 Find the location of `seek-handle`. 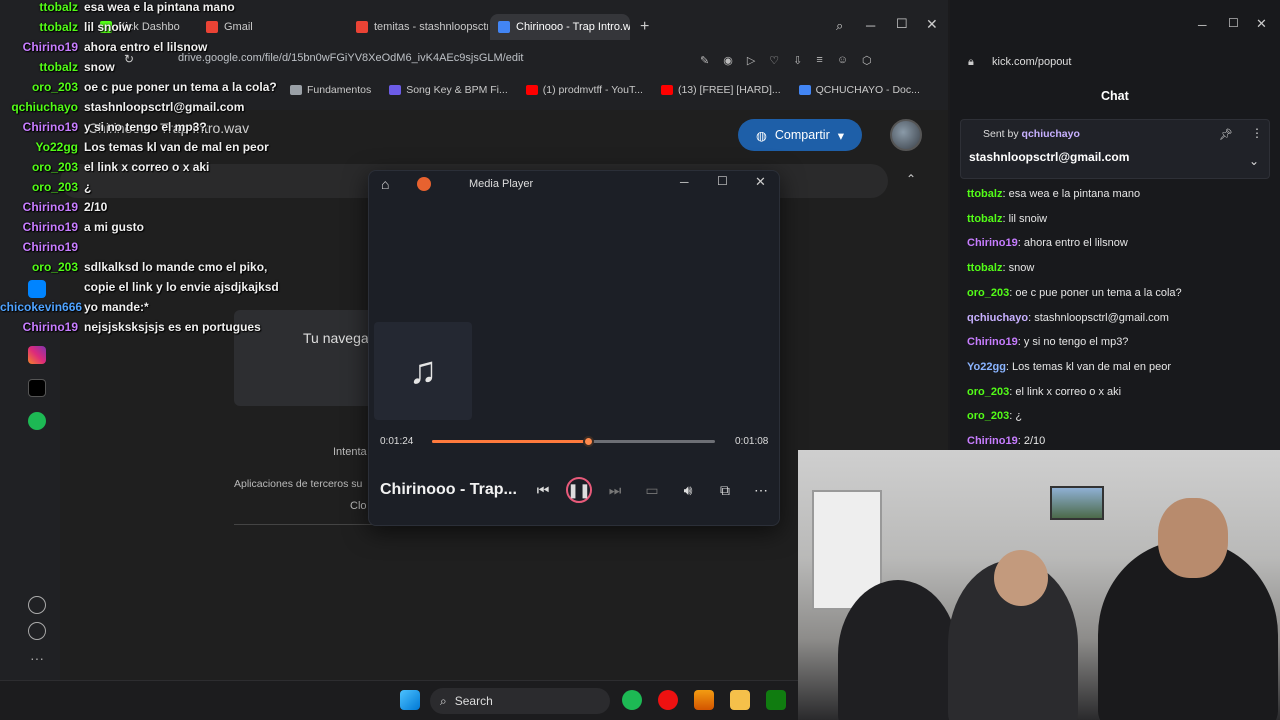

seek-handle is located at coordinates (588, 441).